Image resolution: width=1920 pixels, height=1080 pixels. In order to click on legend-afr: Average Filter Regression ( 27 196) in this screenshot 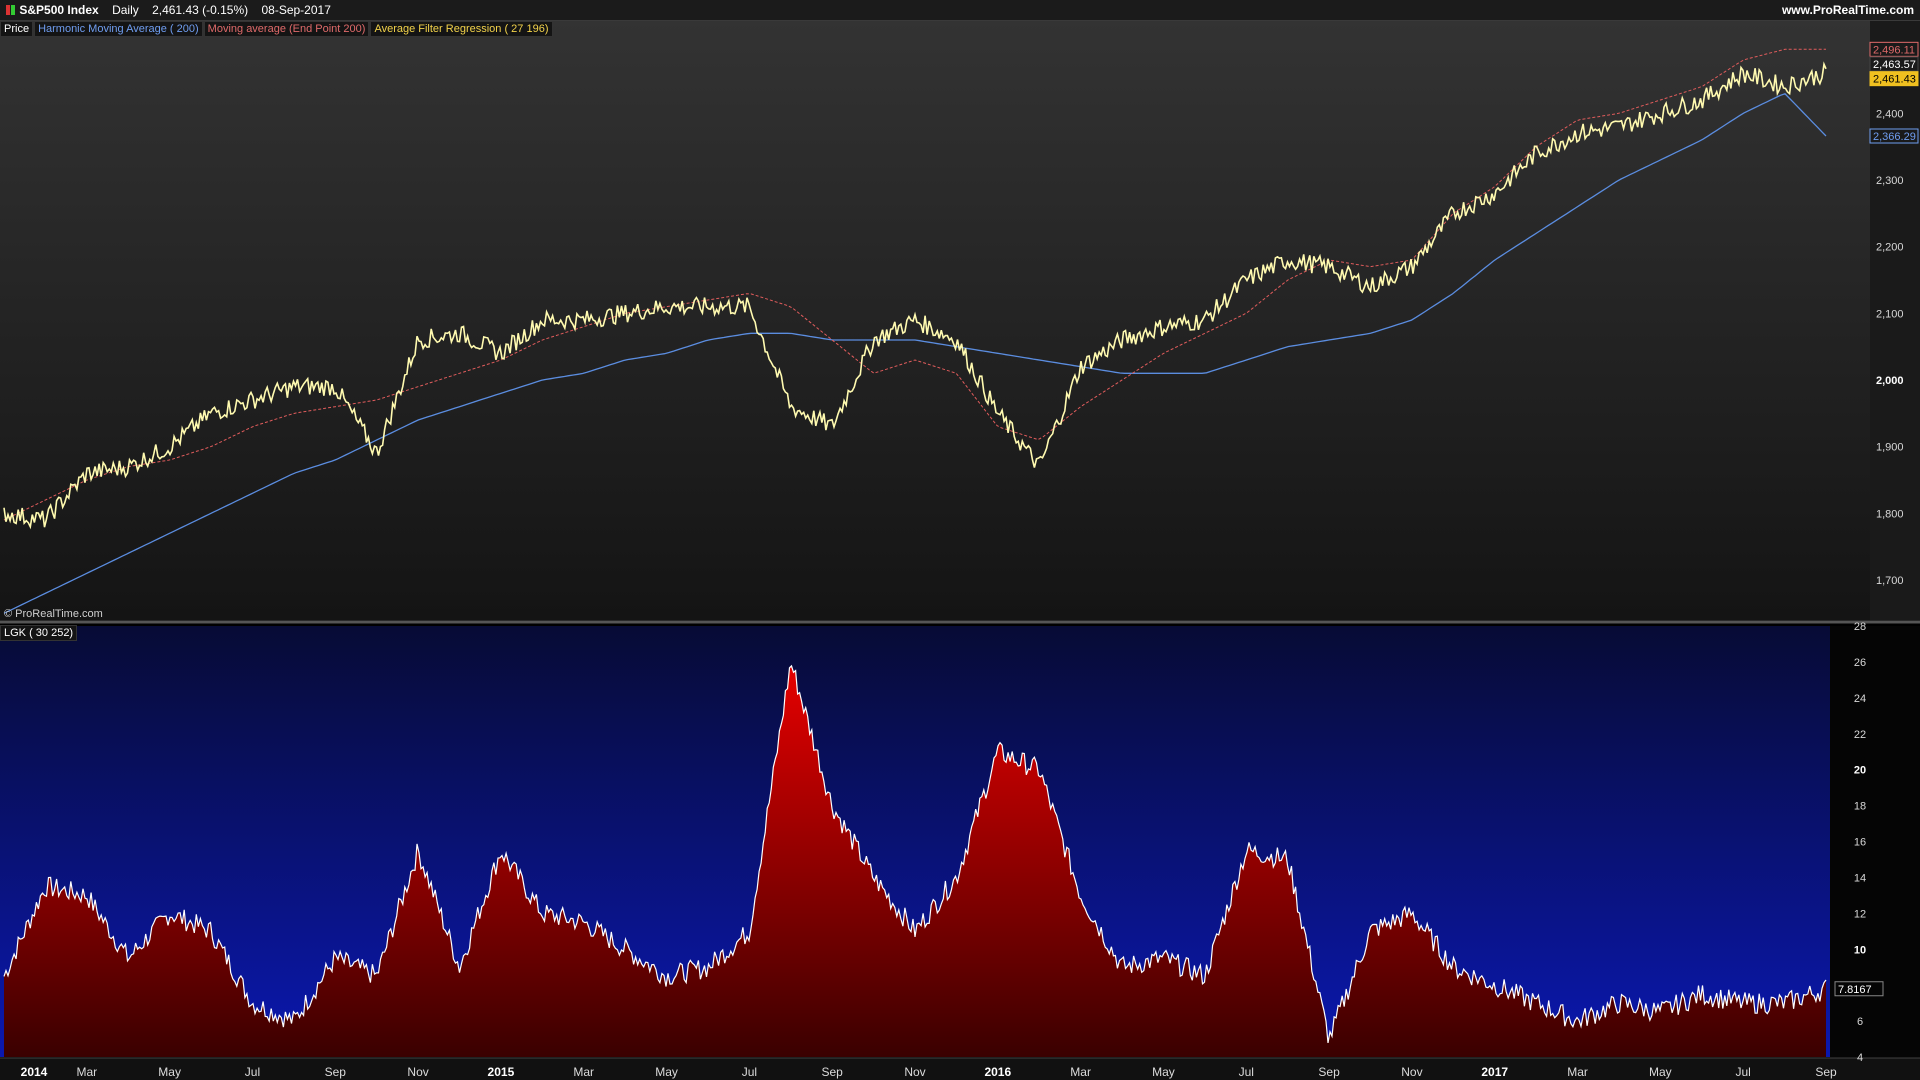, I will do `click(461, 29)`.